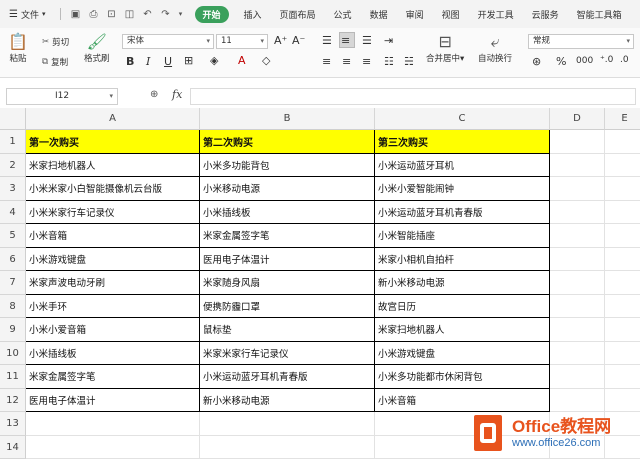  Describe the element at coordinates (367, 40) in the screenshot. I see `align-bottom-icon: ☰` at that location.